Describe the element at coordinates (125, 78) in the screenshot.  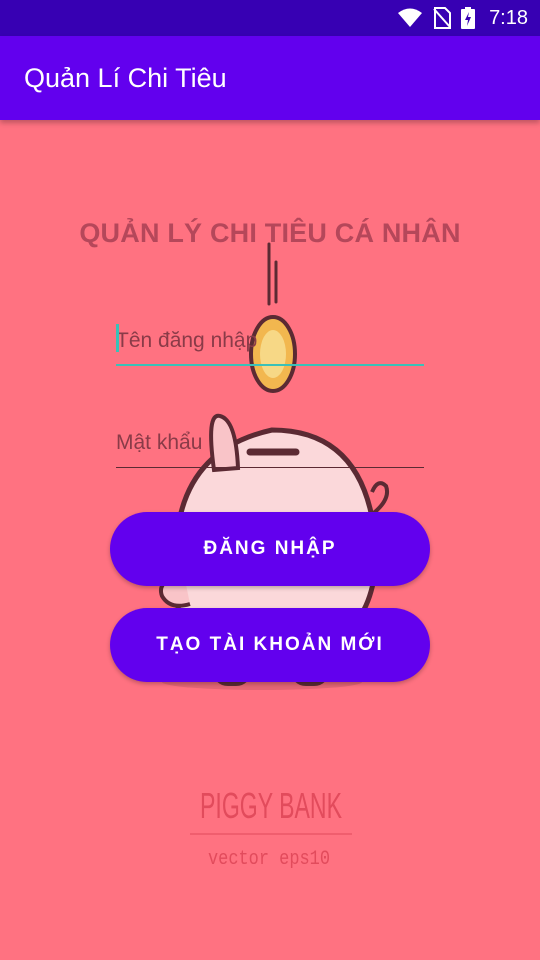
I see `app-title: Quản Lí Chi Tiêu` at that location.